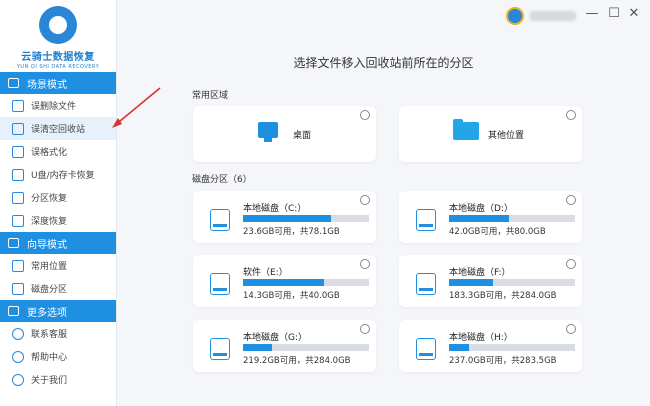 Image resolution: width=650 pixels, height=406 pixels. I want to click on arrow-shaft, so click(137, 107).